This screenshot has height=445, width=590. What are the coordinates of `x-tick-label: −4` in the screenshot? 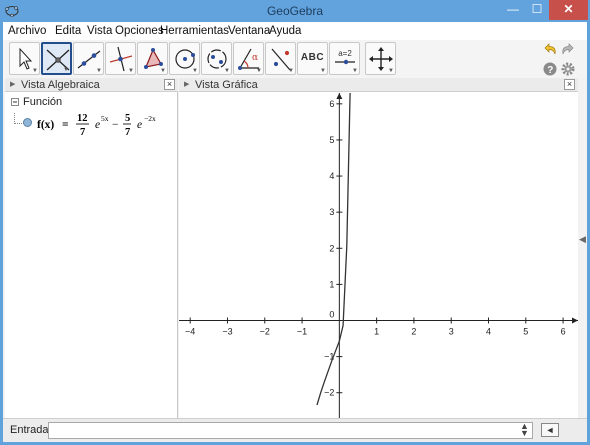 It's located at (190, 332).